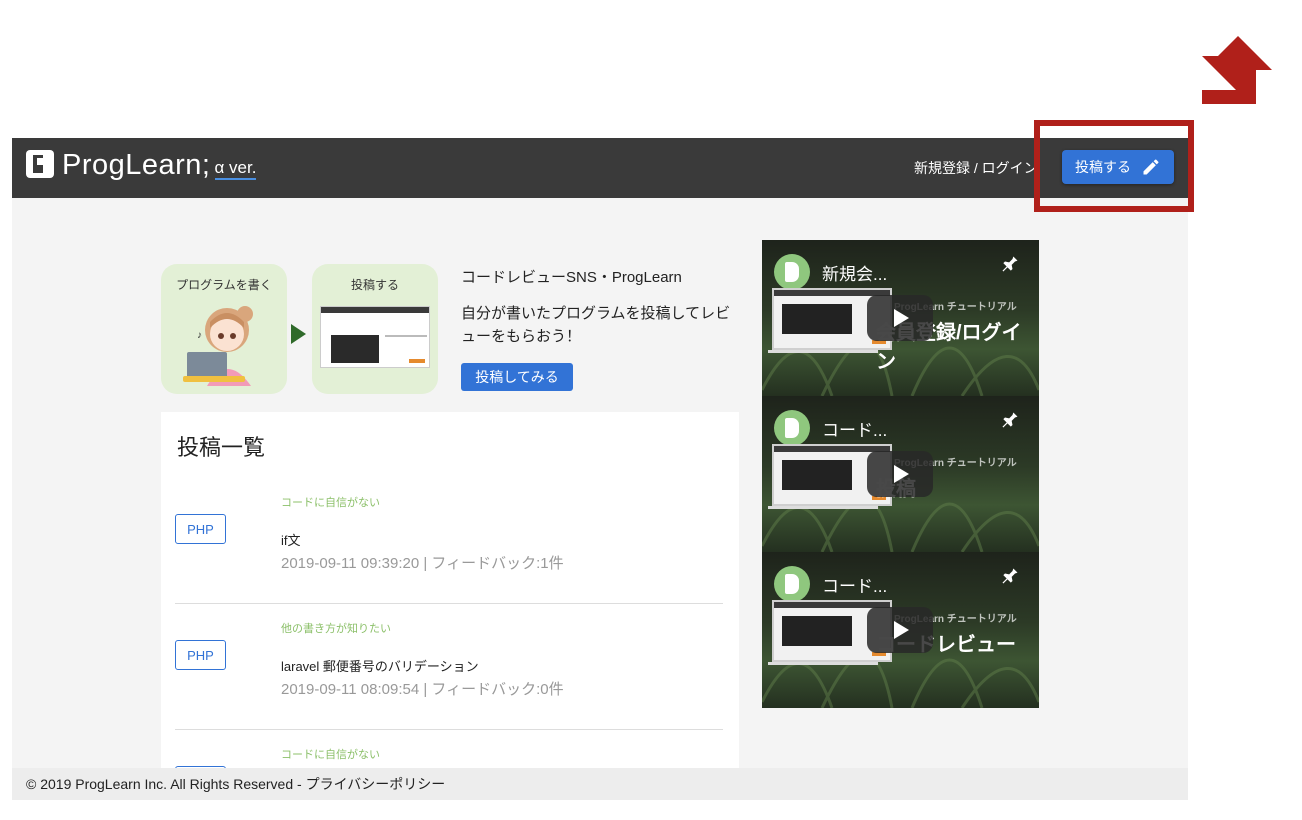 This screenshot has height=820, width=1302. I want to click on logo: ProgLearn; α ver., so click(141, 165).